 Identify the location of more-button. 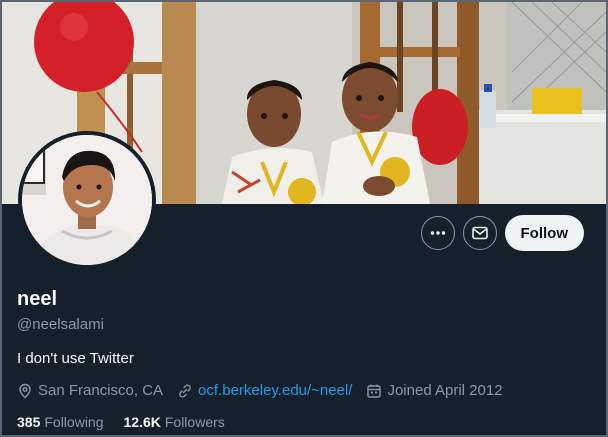
(437, 233).